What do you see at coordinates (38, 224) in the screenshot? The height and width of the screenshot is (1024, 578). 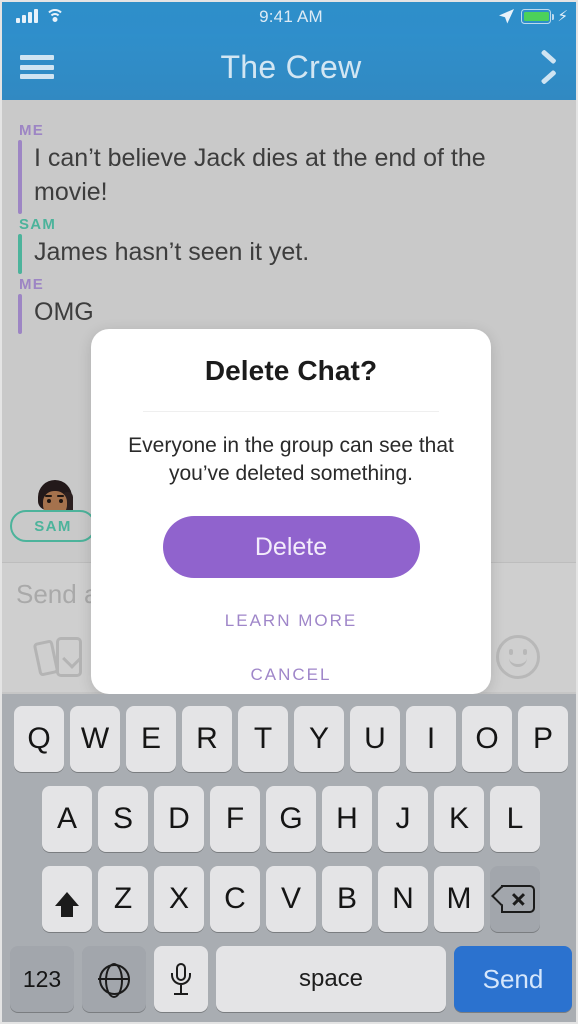 I see `message-sender-label: SAM` at bounding box center [38, 224].